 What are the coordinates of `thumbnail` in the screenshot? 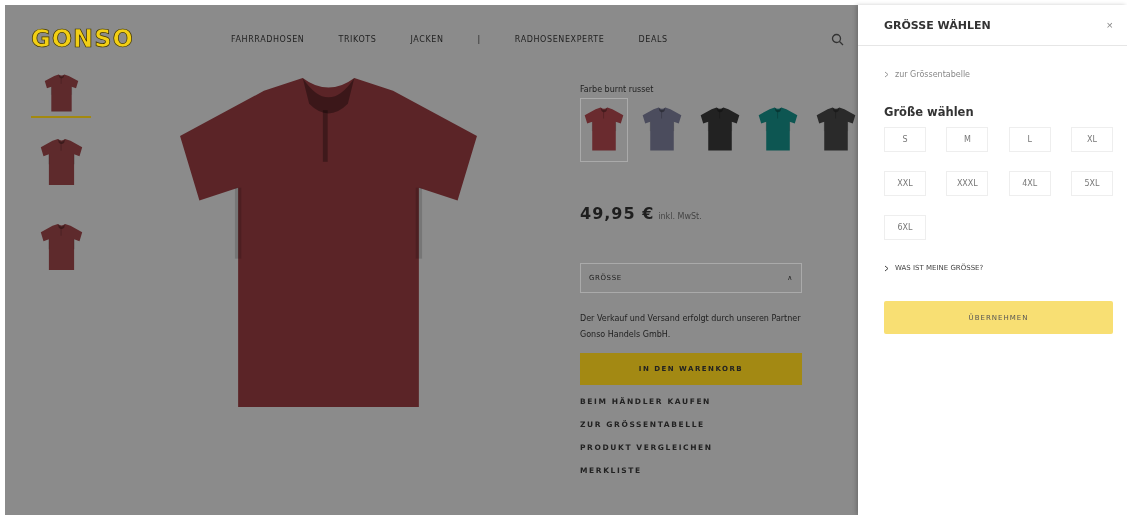 It's located at (61, 95).